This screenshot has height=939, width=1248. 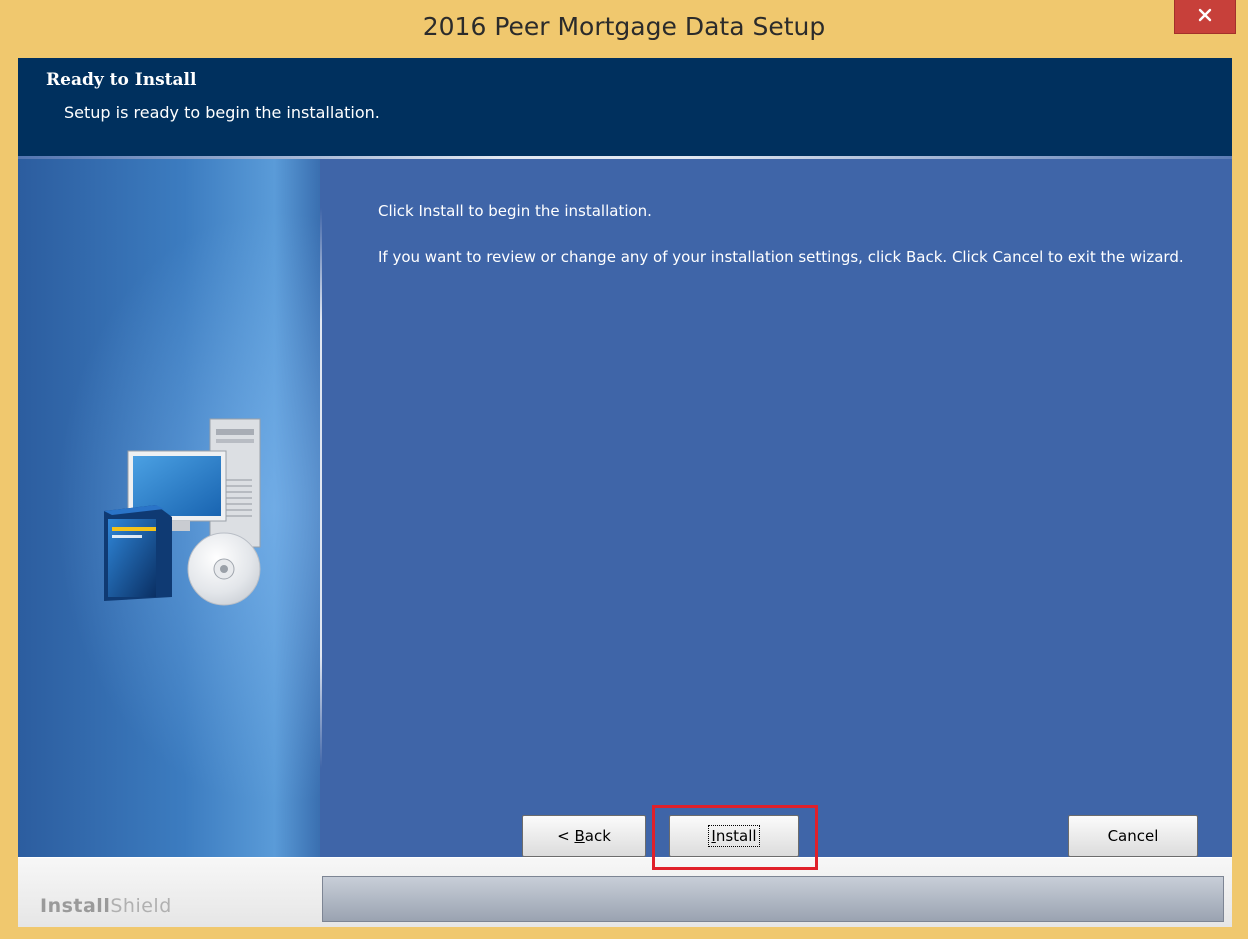 I want to click on title-bar: 2016 Peer Mortgage Data Setup, so click(x=624, y=29).